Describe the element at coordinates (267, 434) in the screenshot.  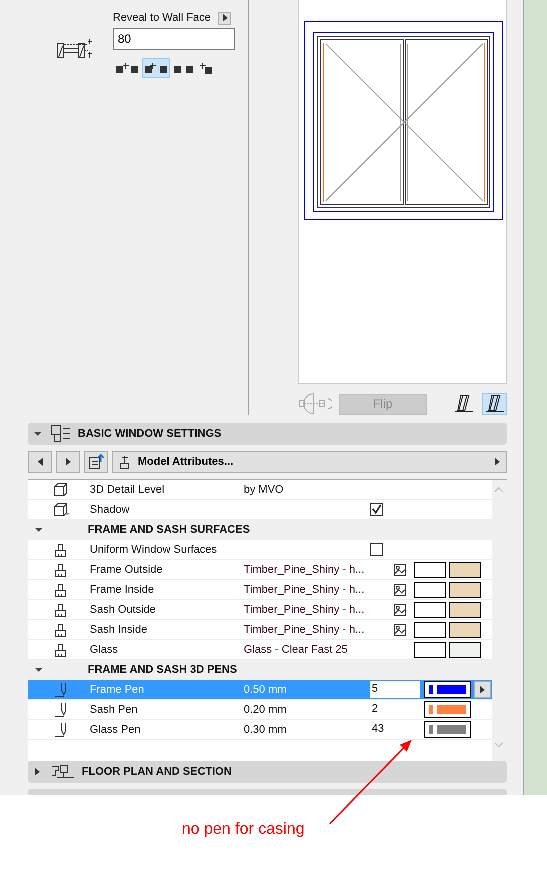
I see `panel-header: BASIC WINDOW SETTINGS` at that location.